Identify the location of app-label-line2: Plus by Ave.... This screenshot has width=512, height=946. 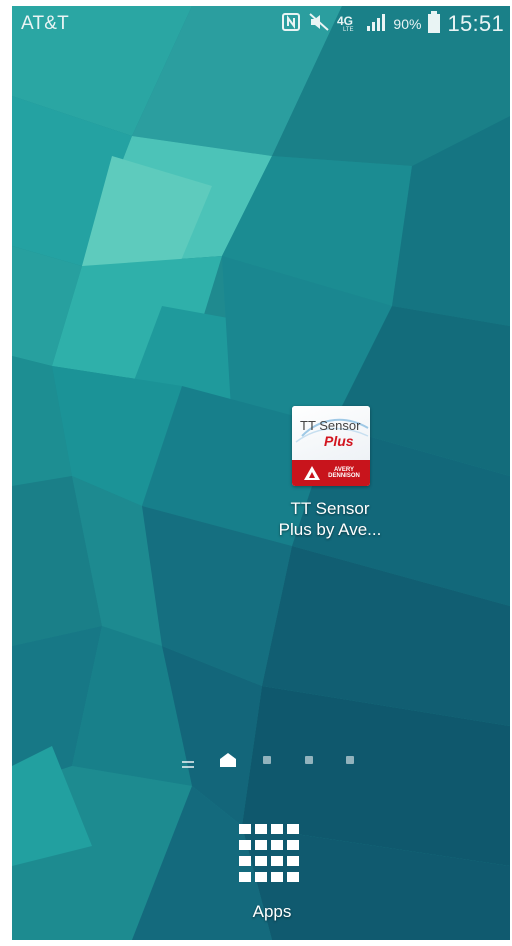
(330, 529).